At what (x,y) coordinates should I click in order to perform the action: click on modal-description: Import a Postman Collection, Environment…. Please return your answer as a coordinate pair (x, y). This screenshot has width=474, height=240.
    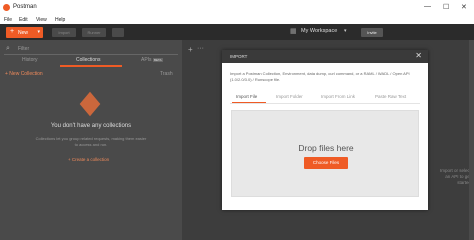
    Looking at the image, I should click on (320, 76).